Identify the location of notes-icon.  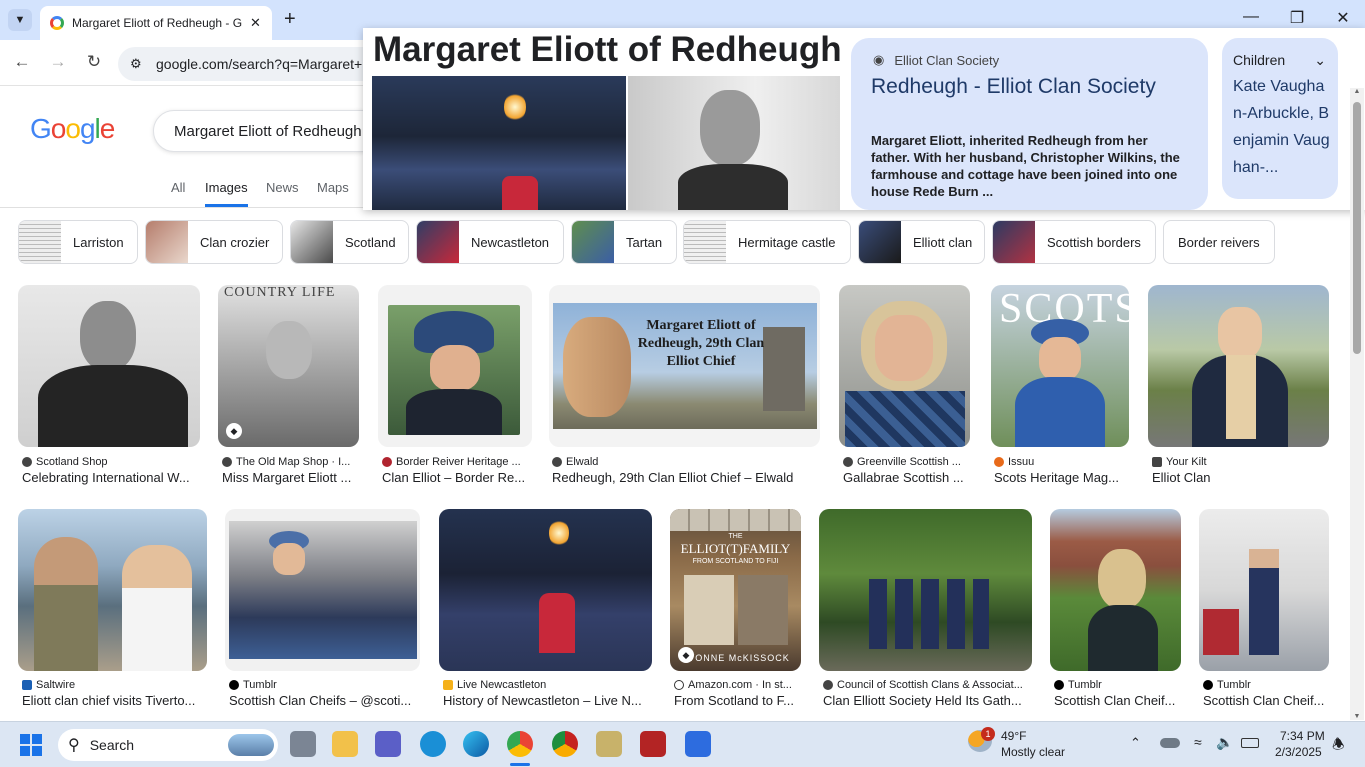
(698, 744).